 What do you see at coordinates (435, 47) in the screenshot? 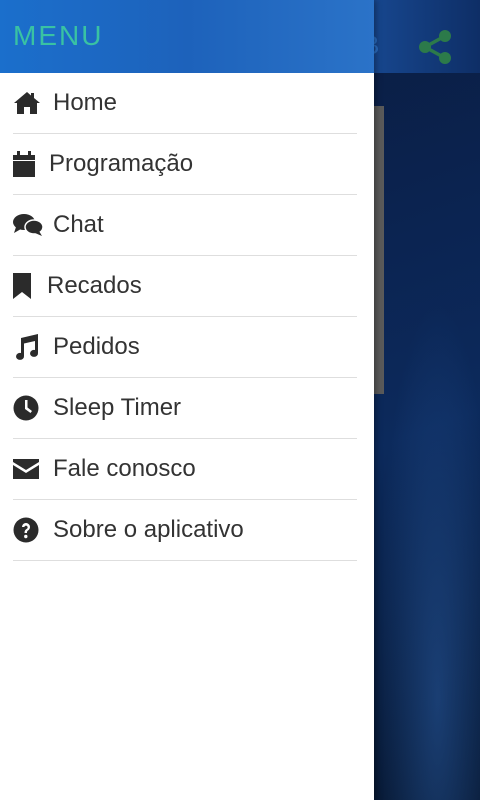
I see `share-icon` at bounding box center [435, 47].